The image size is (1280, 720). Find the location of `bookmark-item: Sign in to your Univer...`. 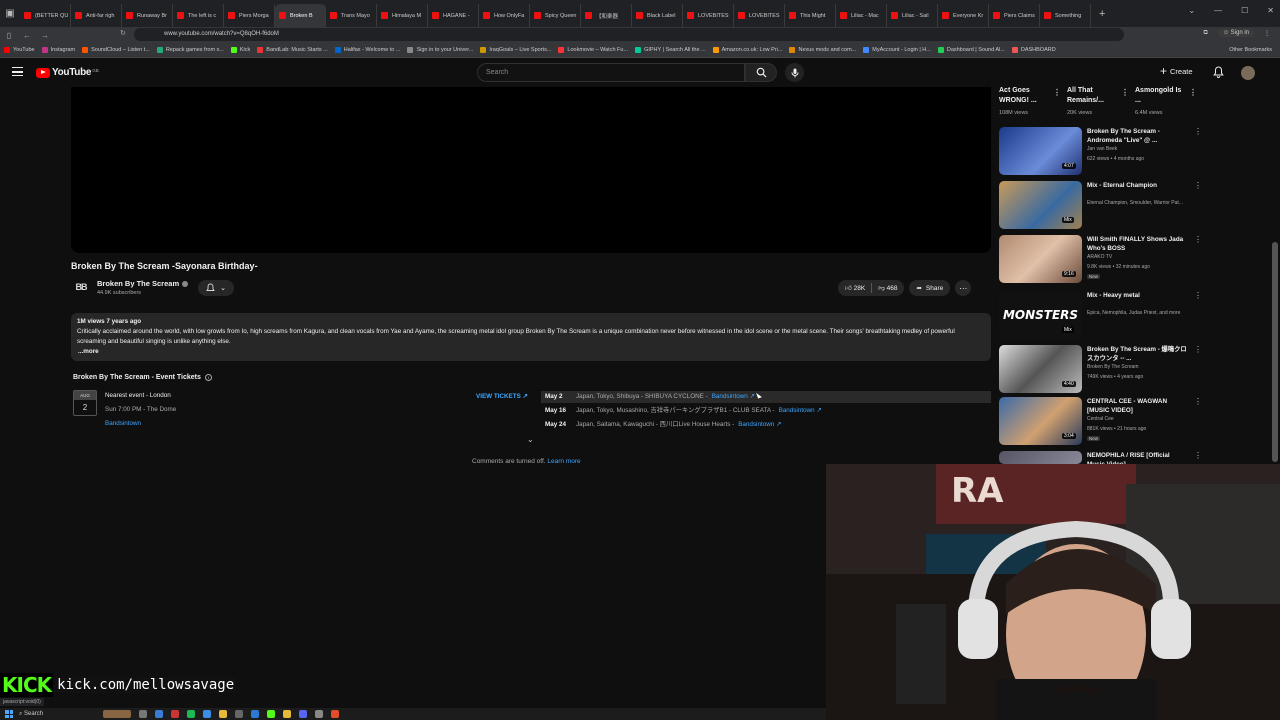

bookmark-item: Sign in to your Univer... is located at coordinates (440, 50).